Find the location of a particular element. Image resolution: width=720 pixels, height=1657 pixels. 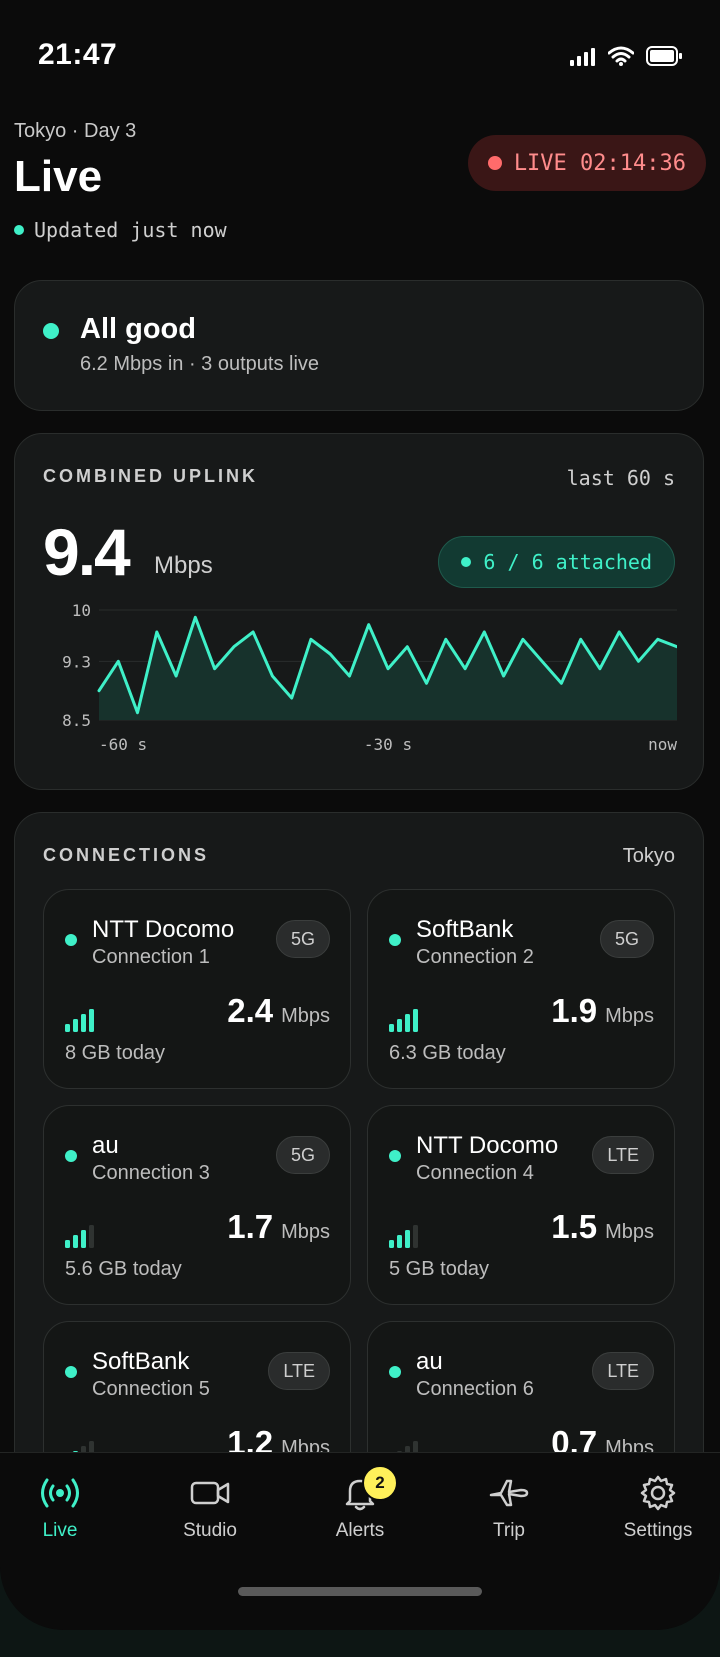

attached-text: 6 / 6 attached is located at coordinates (567, 562).